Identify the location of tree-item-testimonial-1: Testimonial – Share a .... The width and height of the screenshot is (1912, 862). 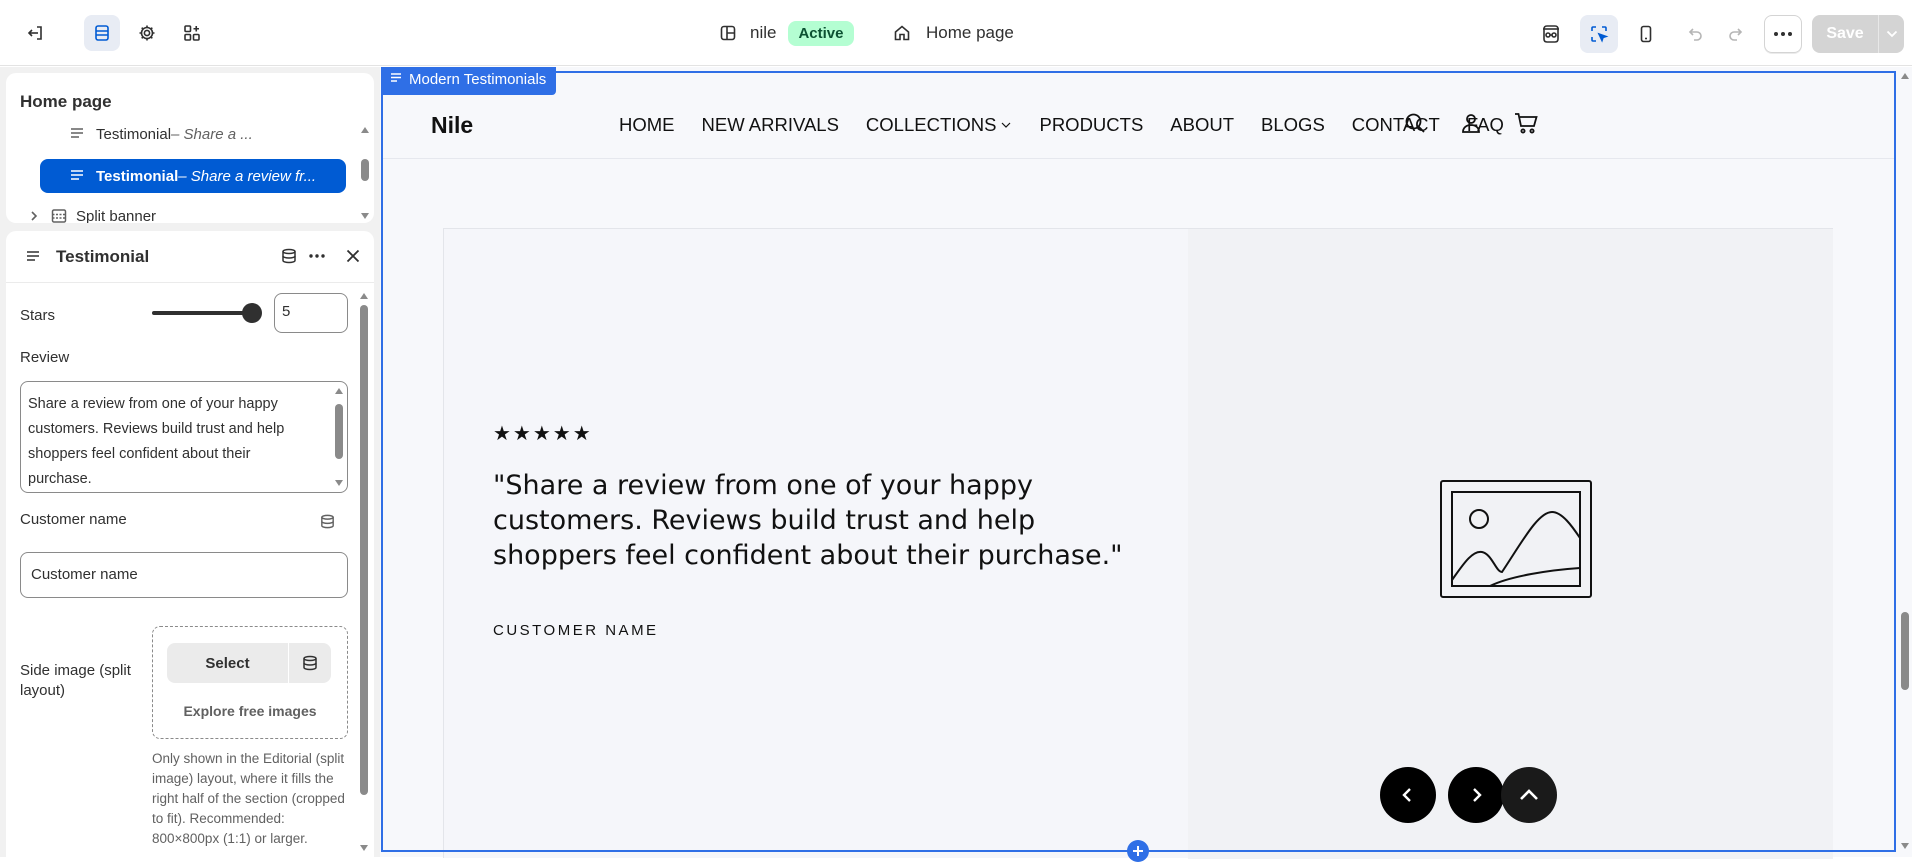
(160, 134).